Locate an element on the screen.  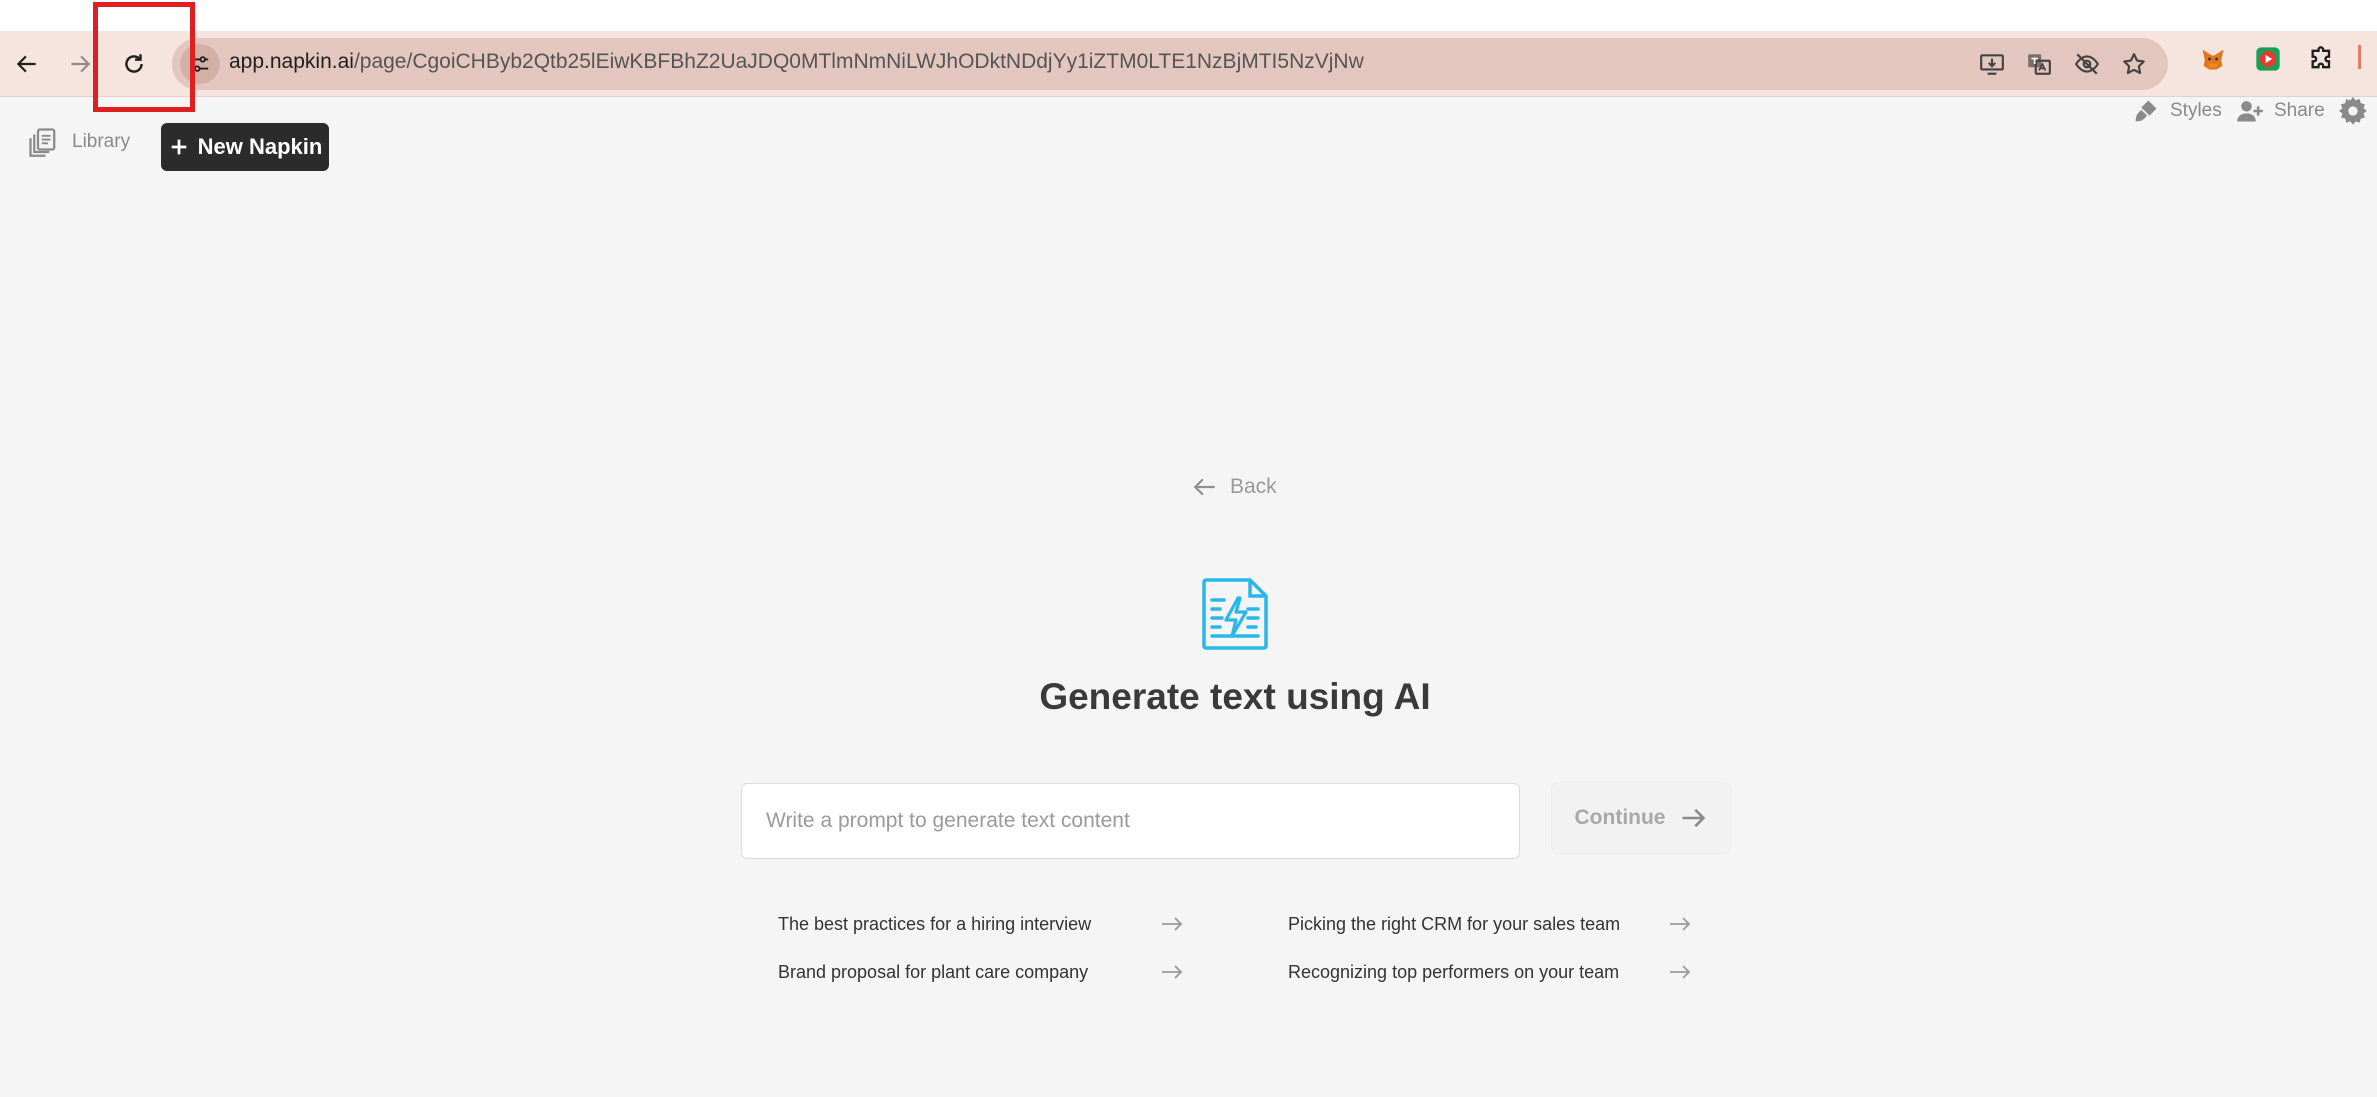
eye-off-icon is located at coordinates (2087, 64).